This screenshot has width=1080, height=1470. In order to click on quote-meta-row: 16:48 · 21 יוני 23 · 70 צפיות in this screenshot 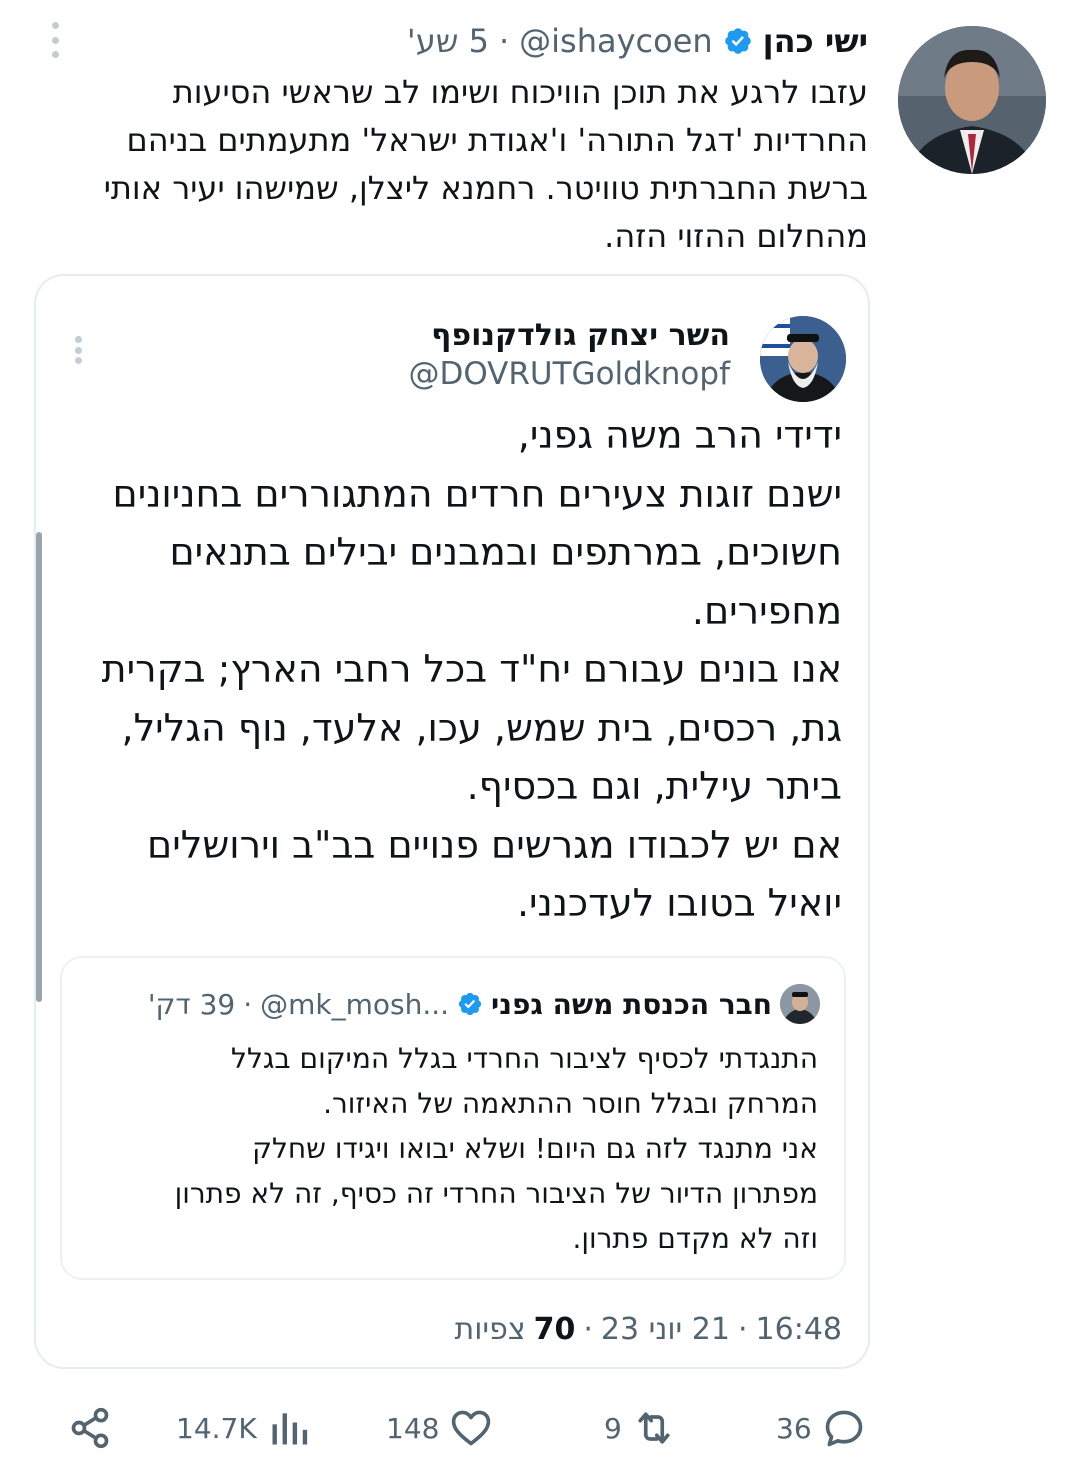, I will do `click(648, 1329)`.